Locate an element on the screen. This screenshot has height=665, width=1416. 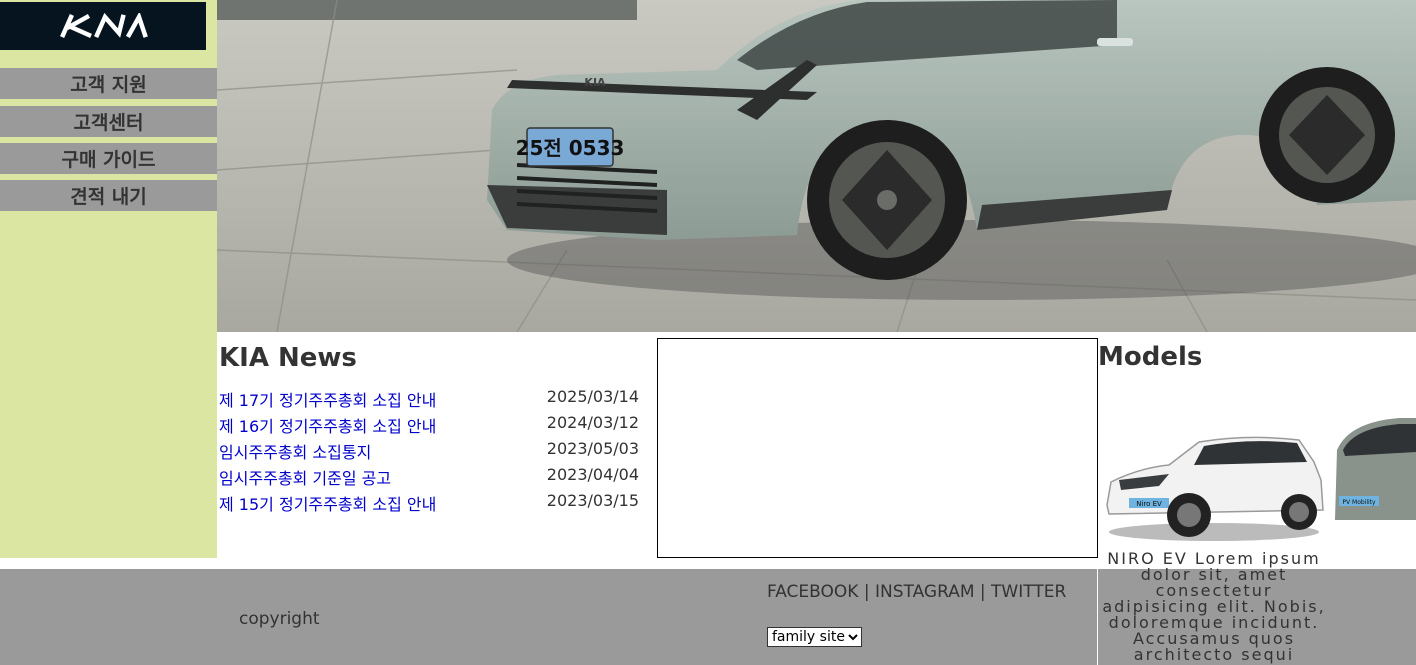
news-link: 제 15기 정기주주총회 소집 안내 is located at coordinates (327, 503).